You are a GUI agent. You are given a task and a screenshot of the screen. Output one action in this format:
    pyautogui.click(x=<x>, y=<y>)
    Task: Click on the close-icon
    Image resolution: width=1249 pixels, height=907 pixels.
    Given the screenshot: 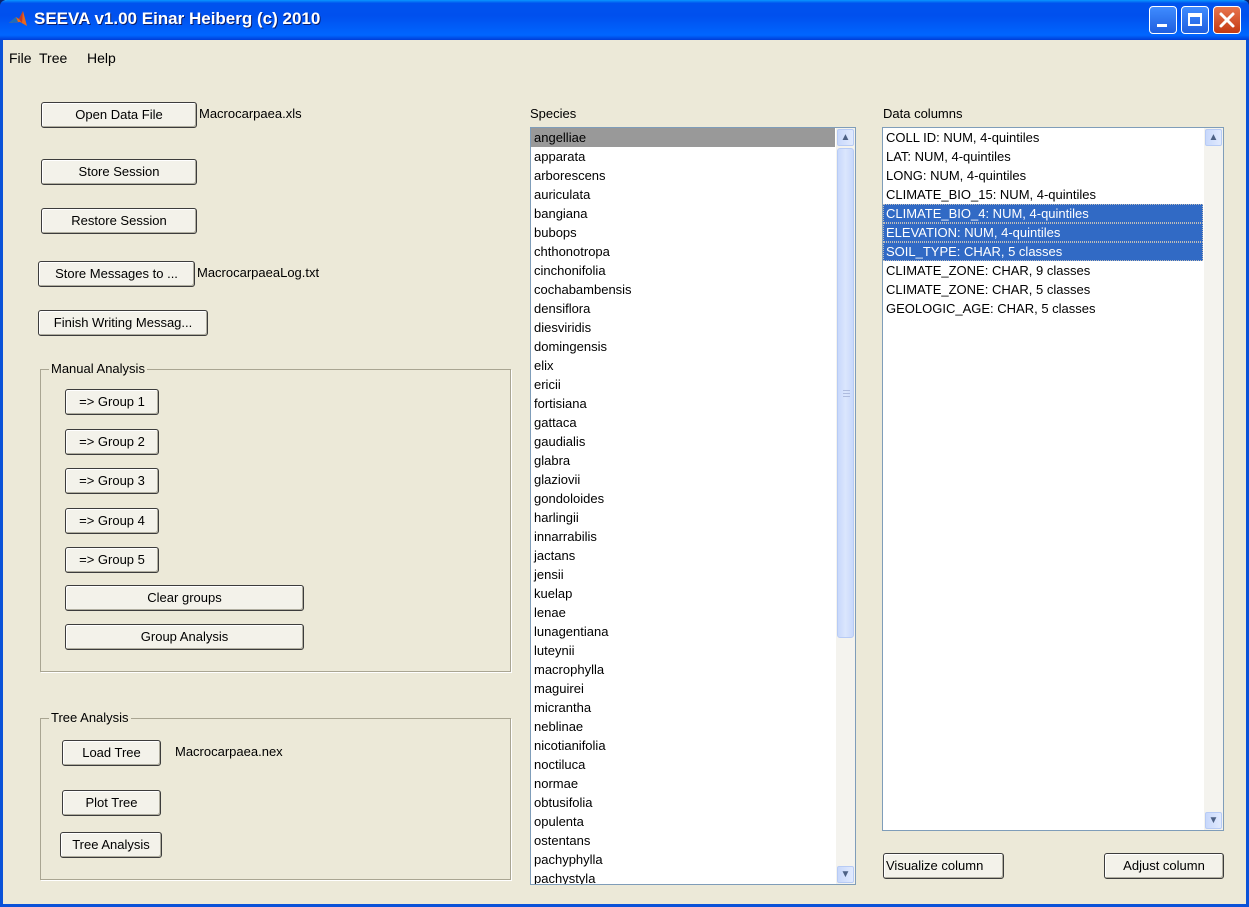 What is the action you would take?
    pyautogui.click(x=1227, y=20)
    